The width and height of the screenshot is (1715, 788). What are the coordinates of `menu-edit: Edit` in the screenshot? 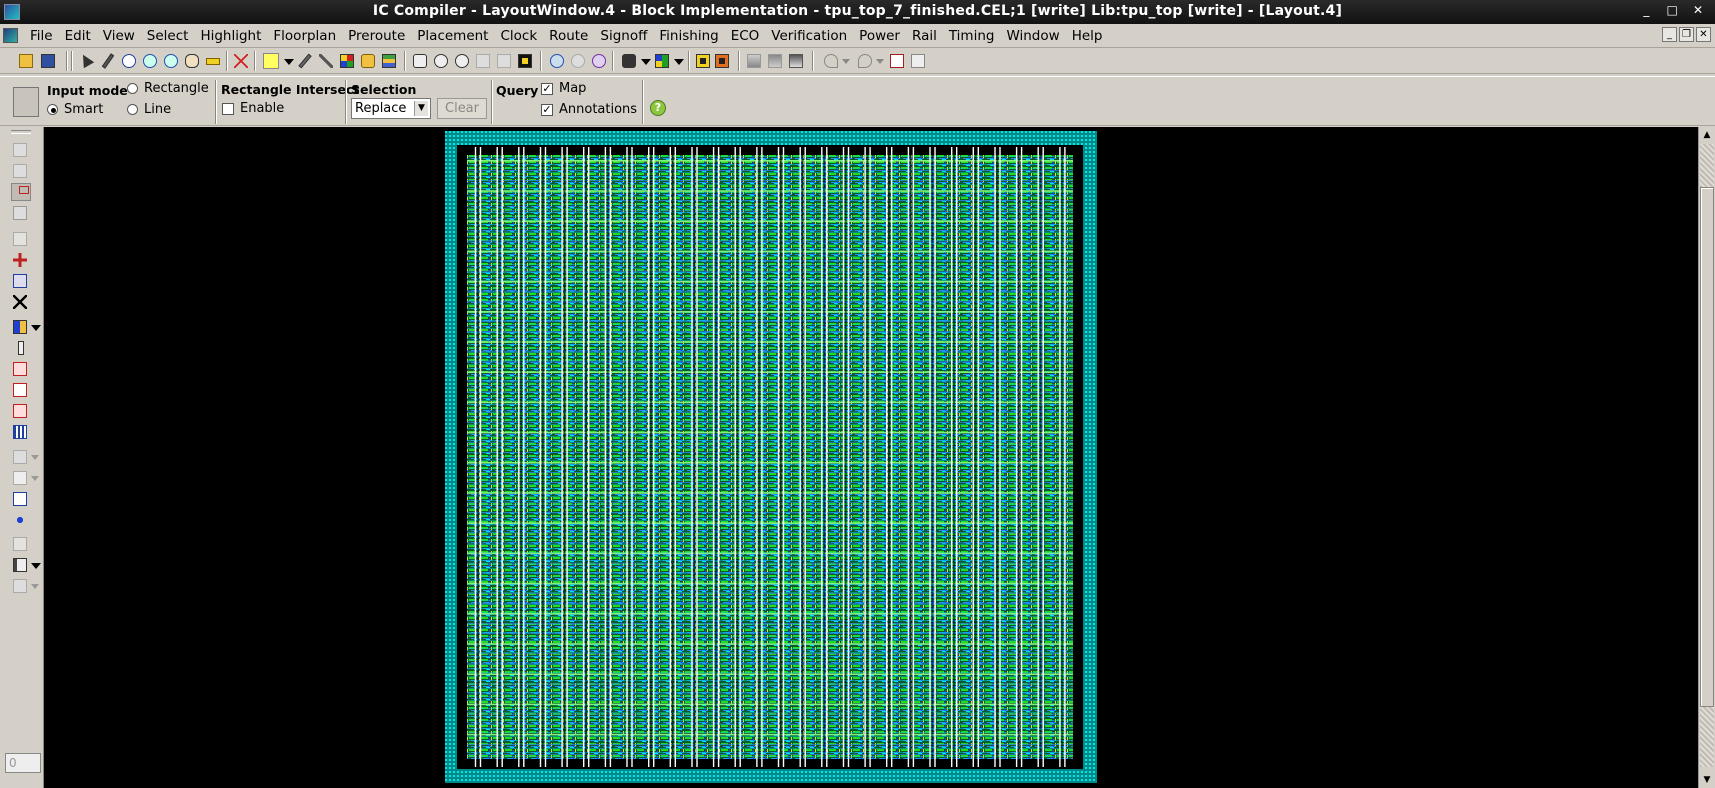 It's located at (78, 36).